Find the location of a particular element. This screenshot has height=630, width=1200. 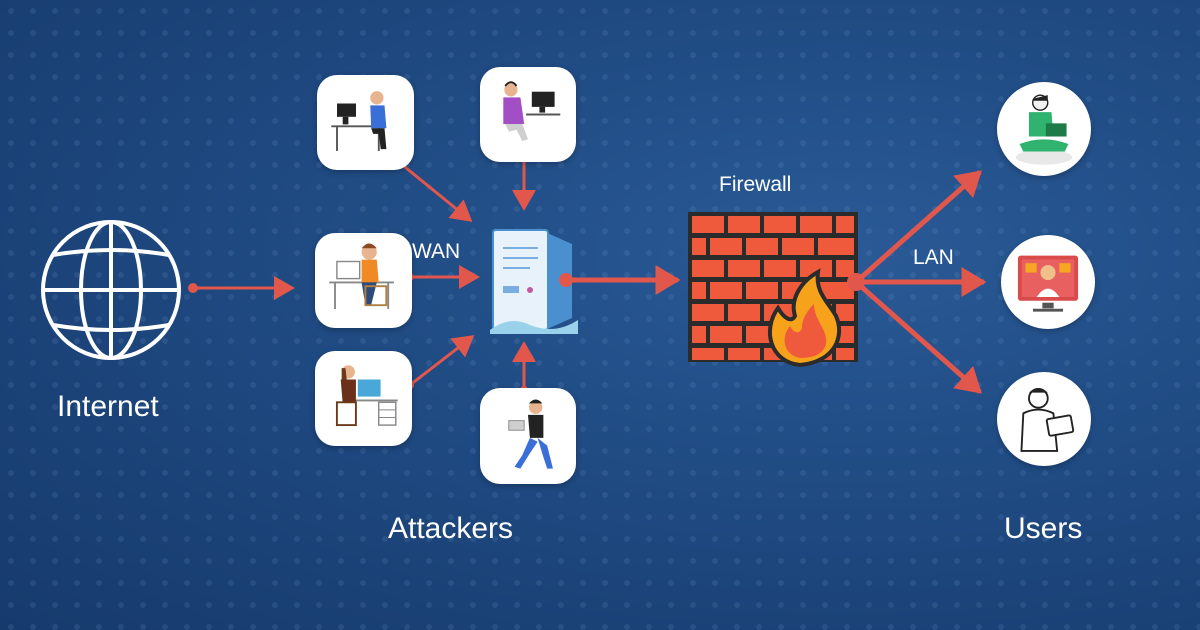

arrow-attacker5-to-server is located at coordinates (524, 367).